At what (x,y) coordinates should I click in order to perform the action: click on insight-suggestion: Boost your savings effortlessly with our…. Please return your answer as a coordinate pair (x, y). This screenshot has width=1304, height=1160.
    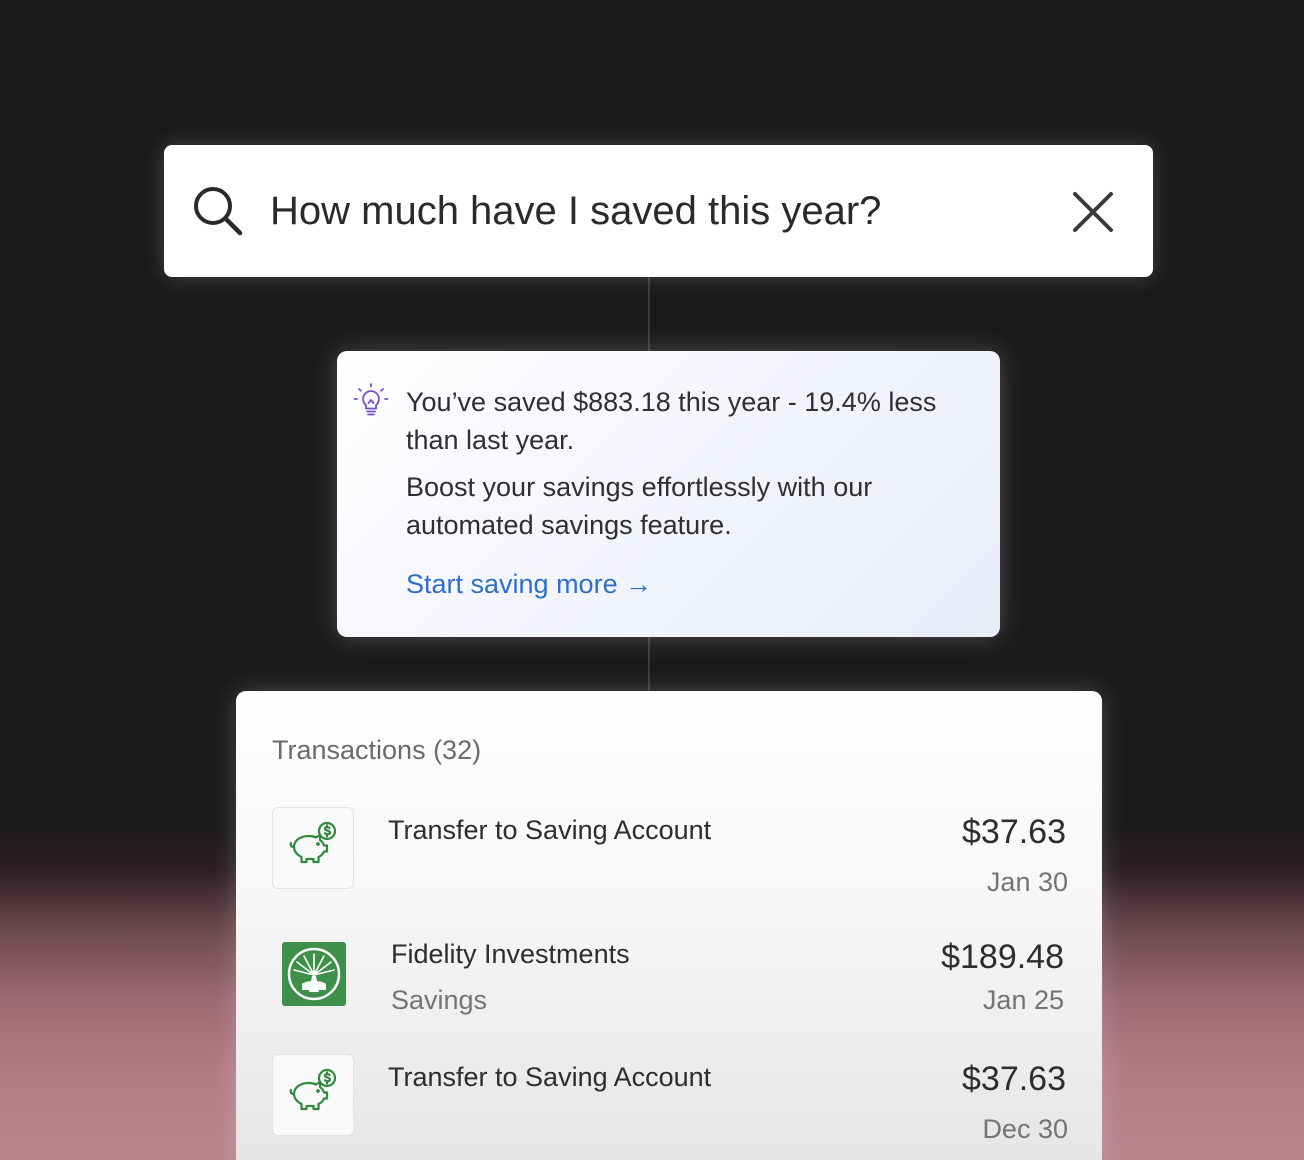
    Looking at the image, I should click on (639, 506).